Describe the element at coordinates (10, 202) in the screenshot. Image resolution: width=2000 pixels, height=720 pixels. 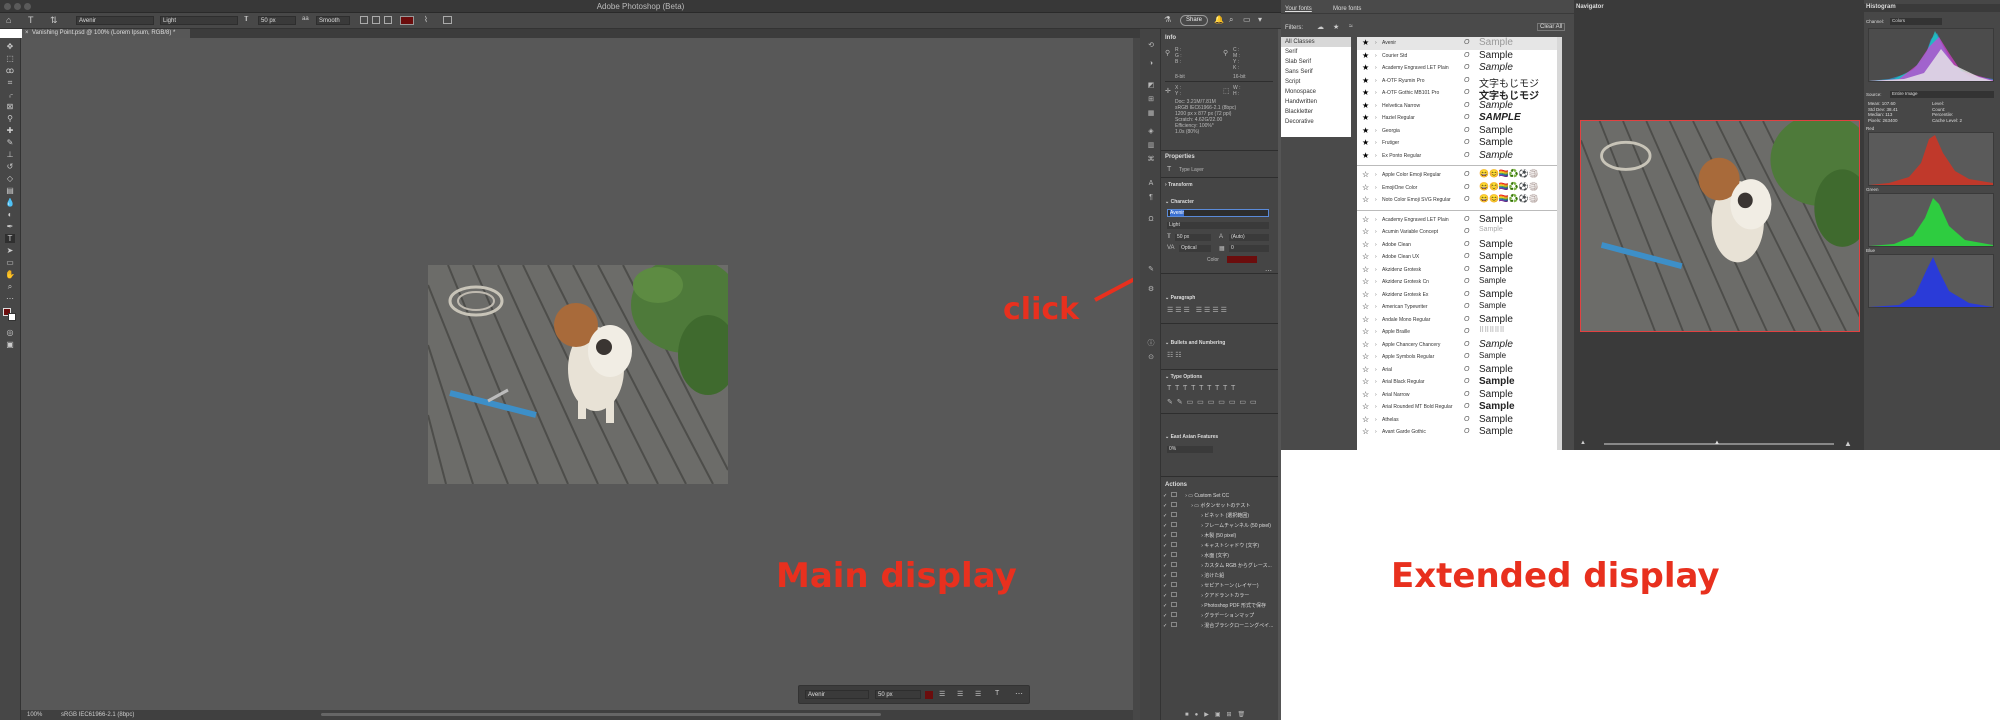
I see `blur-tool-icon: 💧` at that location.